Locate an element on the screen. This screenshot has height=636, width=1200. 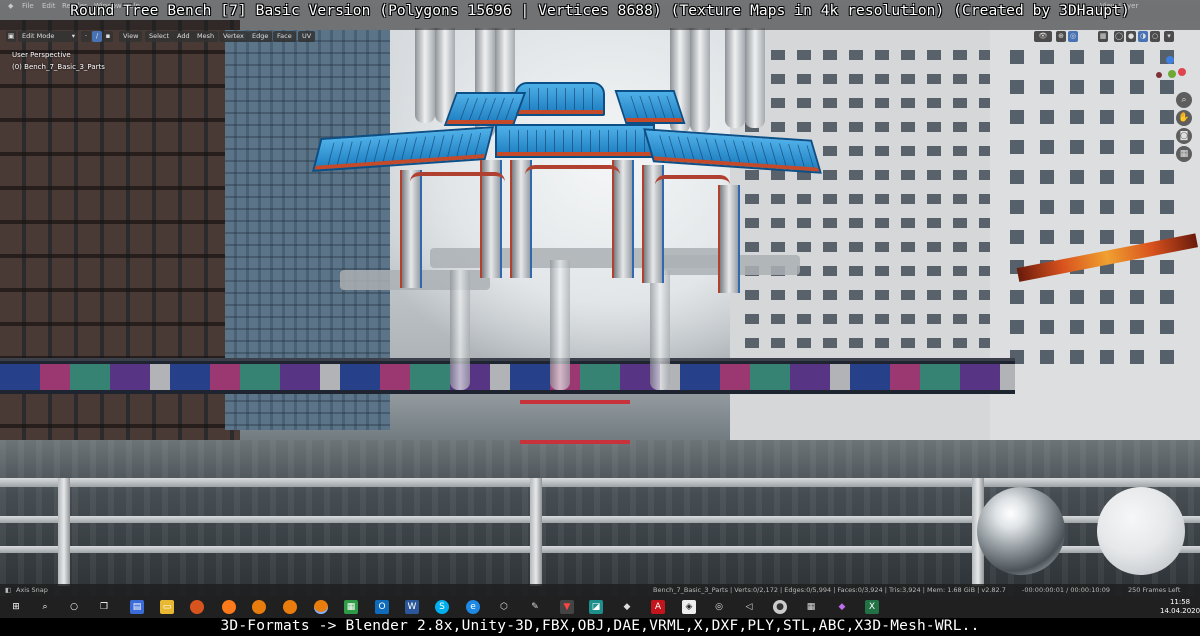
teal-app-icon: ◪ is located at coordinates (596, 607).